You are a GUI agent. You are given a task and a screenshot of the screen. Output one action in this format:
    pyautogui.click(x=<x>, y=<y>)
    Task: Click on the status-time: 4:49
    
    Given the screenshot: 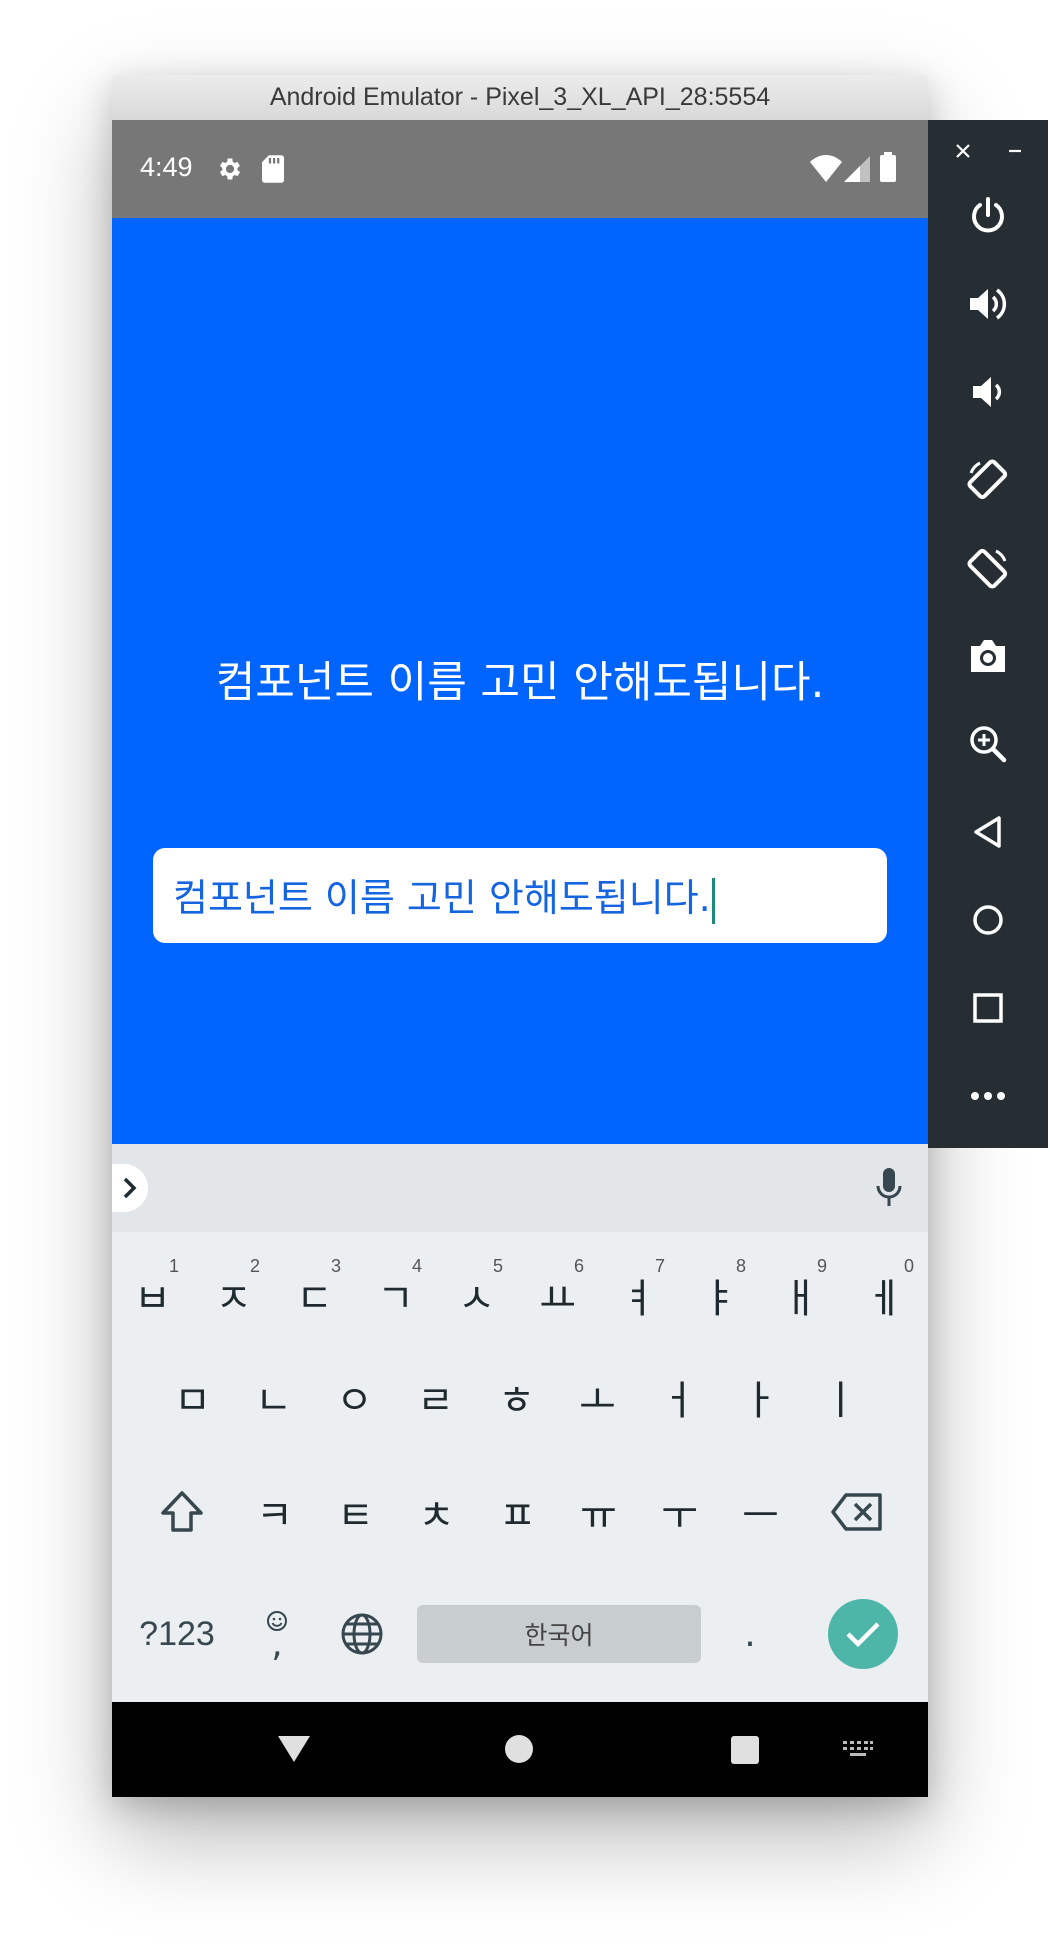 What is the action you would take?
    pyautogui.click(x=166, y=167)
    